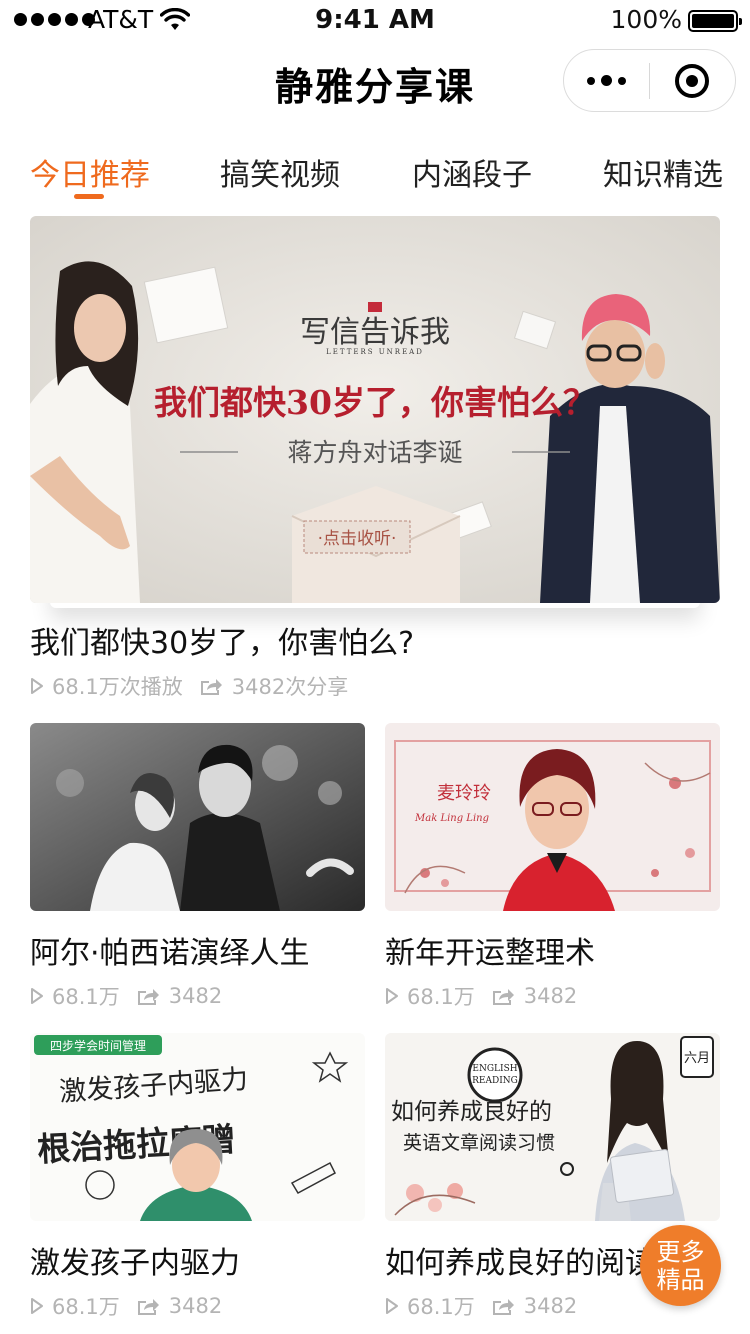 The image size is (750, 1334). Describe the element at coordinates (197, 1127) in the screenshot. I see `video-thumbnail: 四步学会时间管理 激发孩子内驱力 根治拖拉磨蹭` at that location.